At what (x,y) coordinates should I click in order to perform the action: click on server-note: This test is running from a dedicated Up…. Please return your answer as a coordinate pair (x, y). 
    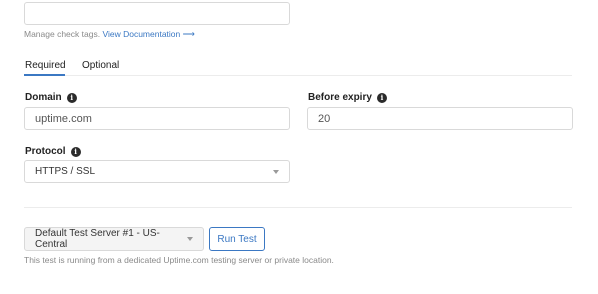
    Looking at the image, I should click on (179, 260).